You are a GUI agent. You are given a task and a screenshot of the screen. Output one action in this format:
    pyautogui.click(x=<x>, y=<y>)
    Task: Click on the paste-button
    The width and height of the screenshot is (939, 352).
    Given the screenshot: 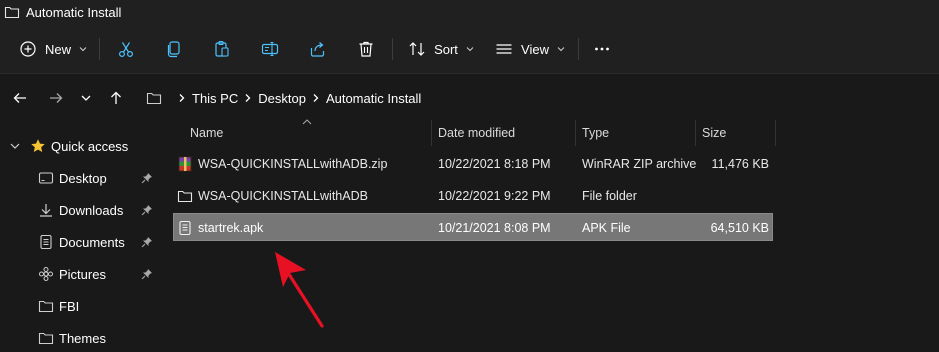 What is the action you would take?
    pyautogui.click(x=222, y=49)
    